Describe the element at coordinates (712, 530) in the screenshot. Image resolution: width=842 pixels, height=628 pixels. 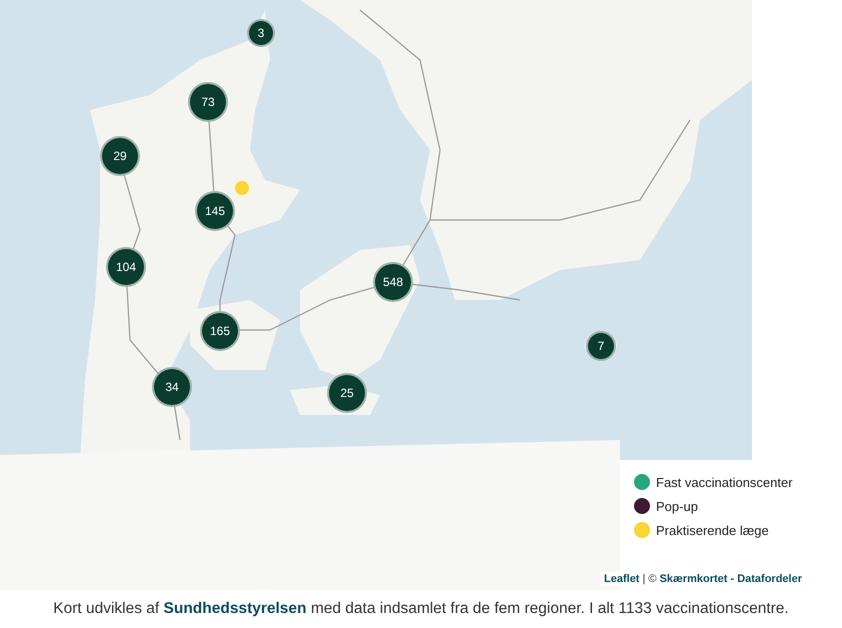
I see `legend-label: Praktiserende læge` at that location.